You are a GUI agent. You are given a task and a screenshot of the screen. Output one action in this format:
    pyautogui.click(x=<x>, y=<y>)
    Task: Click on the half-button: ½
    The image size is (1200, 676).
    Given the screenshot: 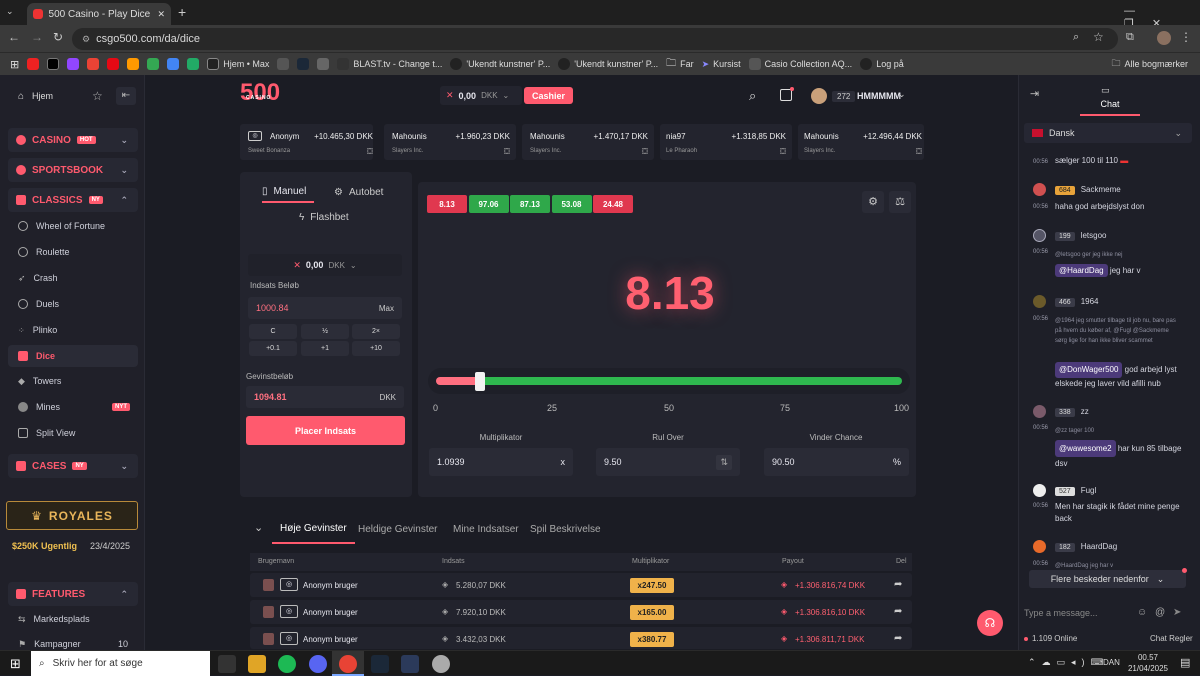 What is the action you would take?
    pyautogui.click(x=325, y=331)
    